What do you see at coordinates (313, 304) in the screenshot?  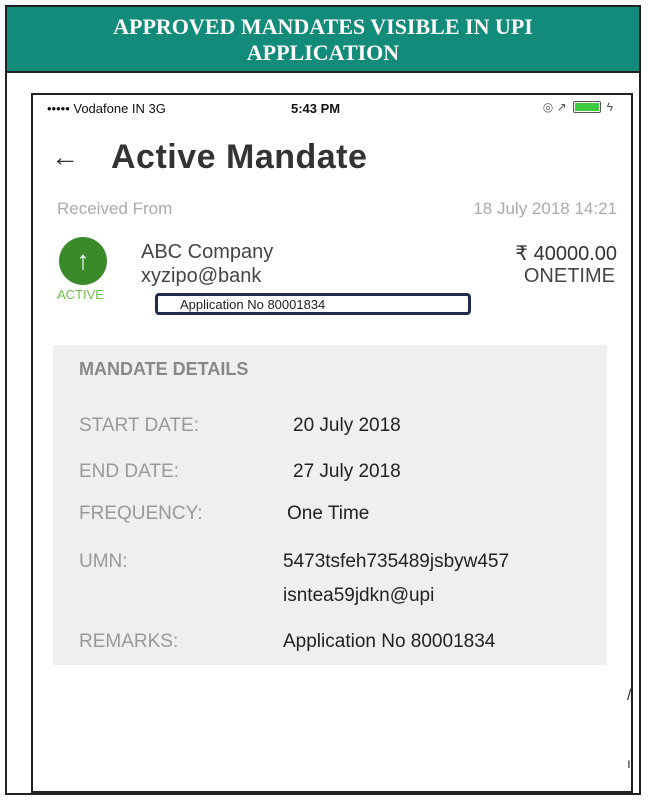 I see `application-number-highlight: Application No 80001834` at bounding box center [313, 304].